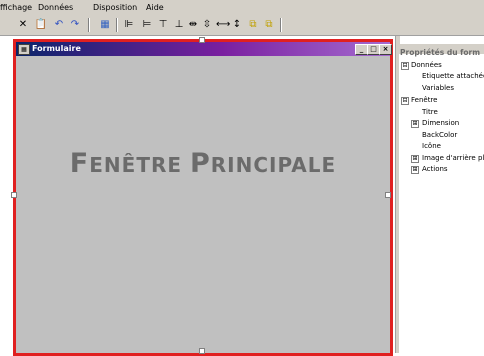  I want to click on paste-icon: 📋, so click(41, 24).